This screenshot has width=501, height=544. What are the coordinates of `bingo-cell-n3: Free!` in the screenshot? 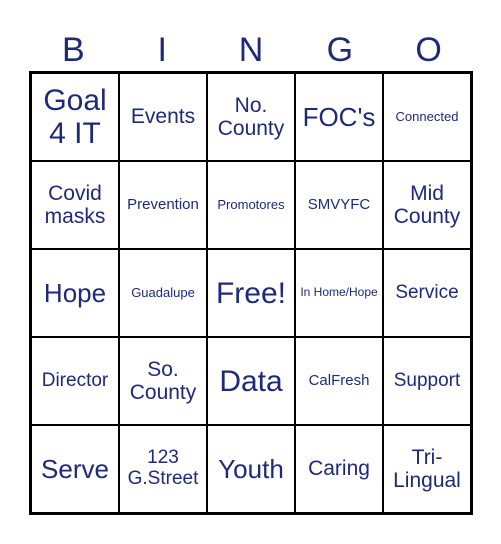 It's located at (251, 293).